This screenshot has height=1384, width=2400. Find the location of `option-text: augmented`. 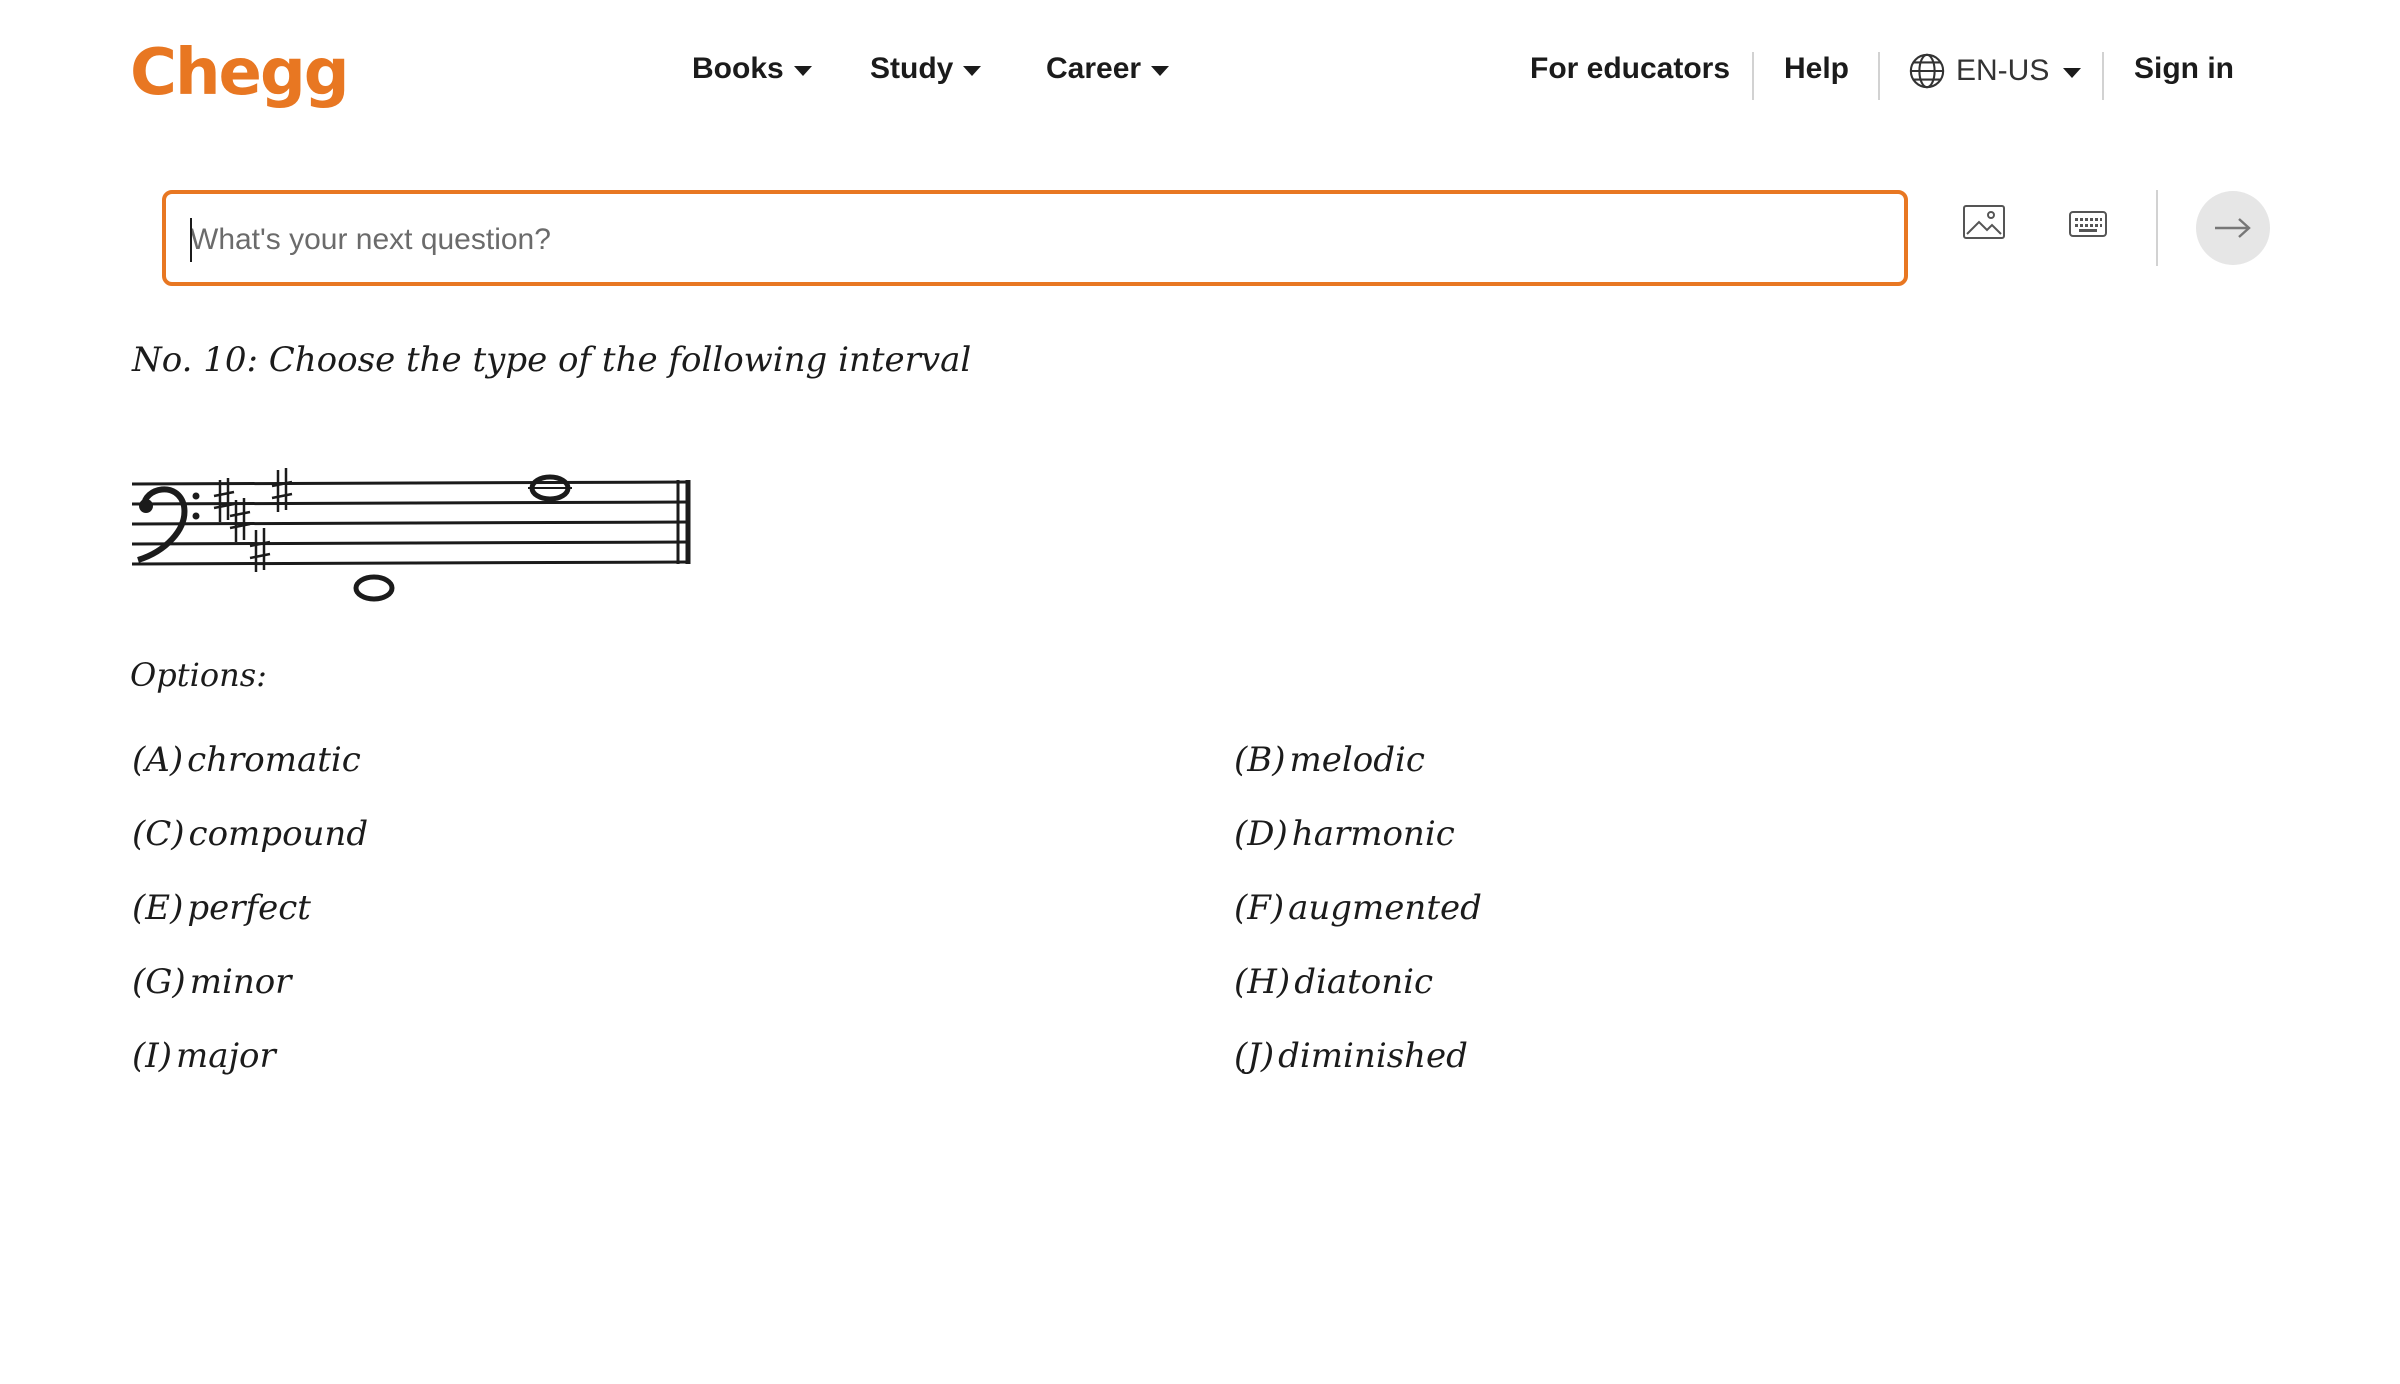

option-text: augmented is located at coordinates (1385, 908).